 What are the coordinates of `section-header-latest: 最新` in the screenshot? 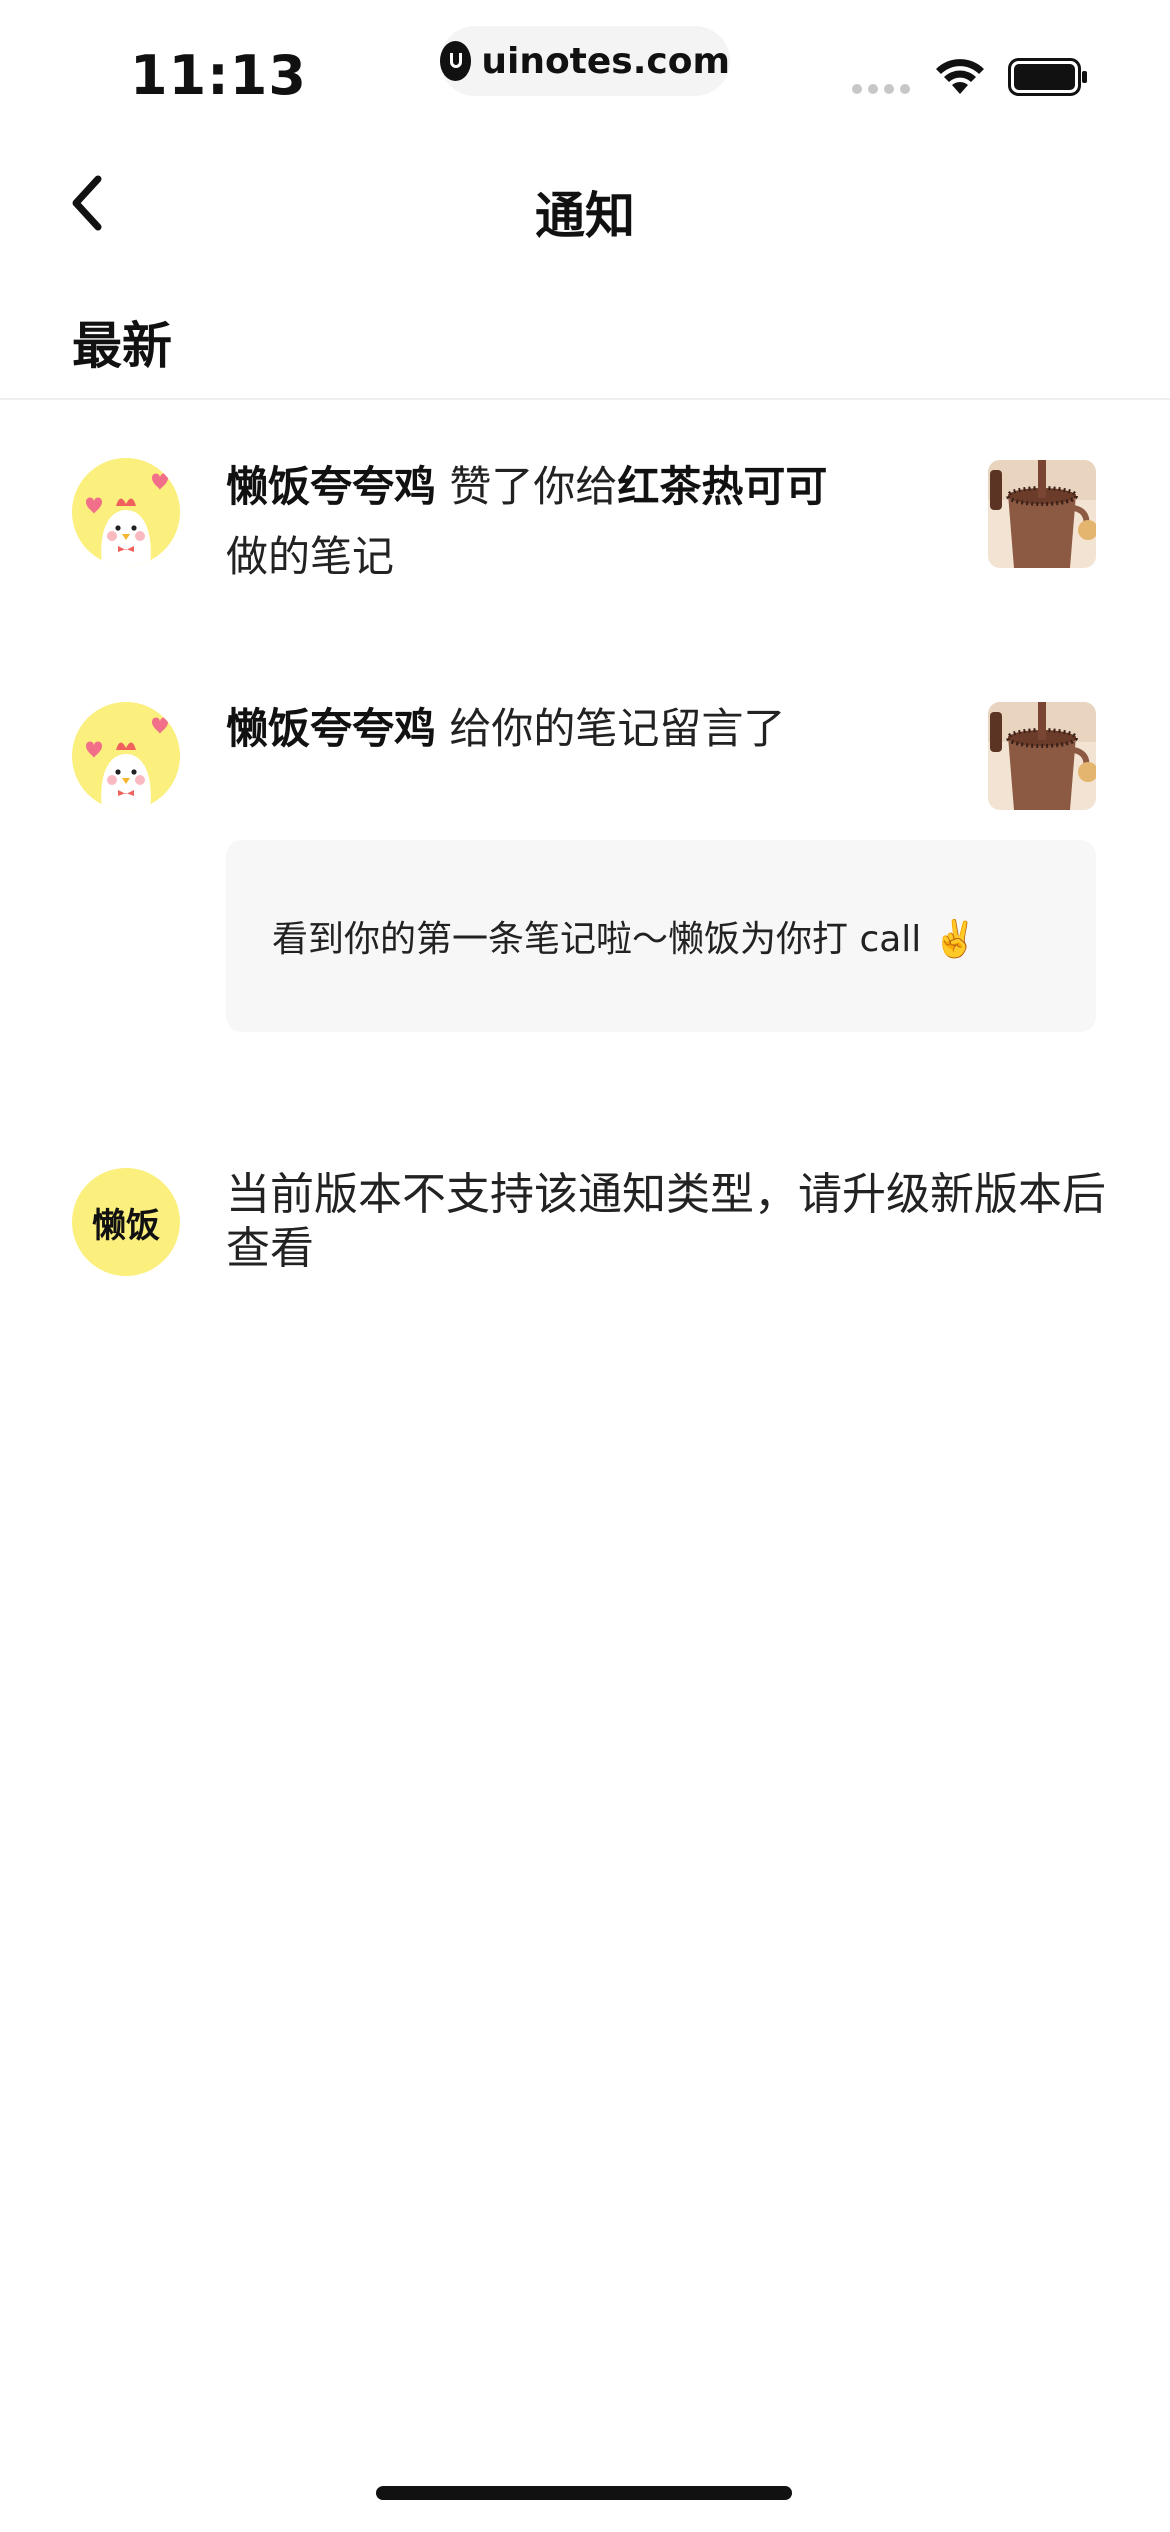 It's located at (122, 346).